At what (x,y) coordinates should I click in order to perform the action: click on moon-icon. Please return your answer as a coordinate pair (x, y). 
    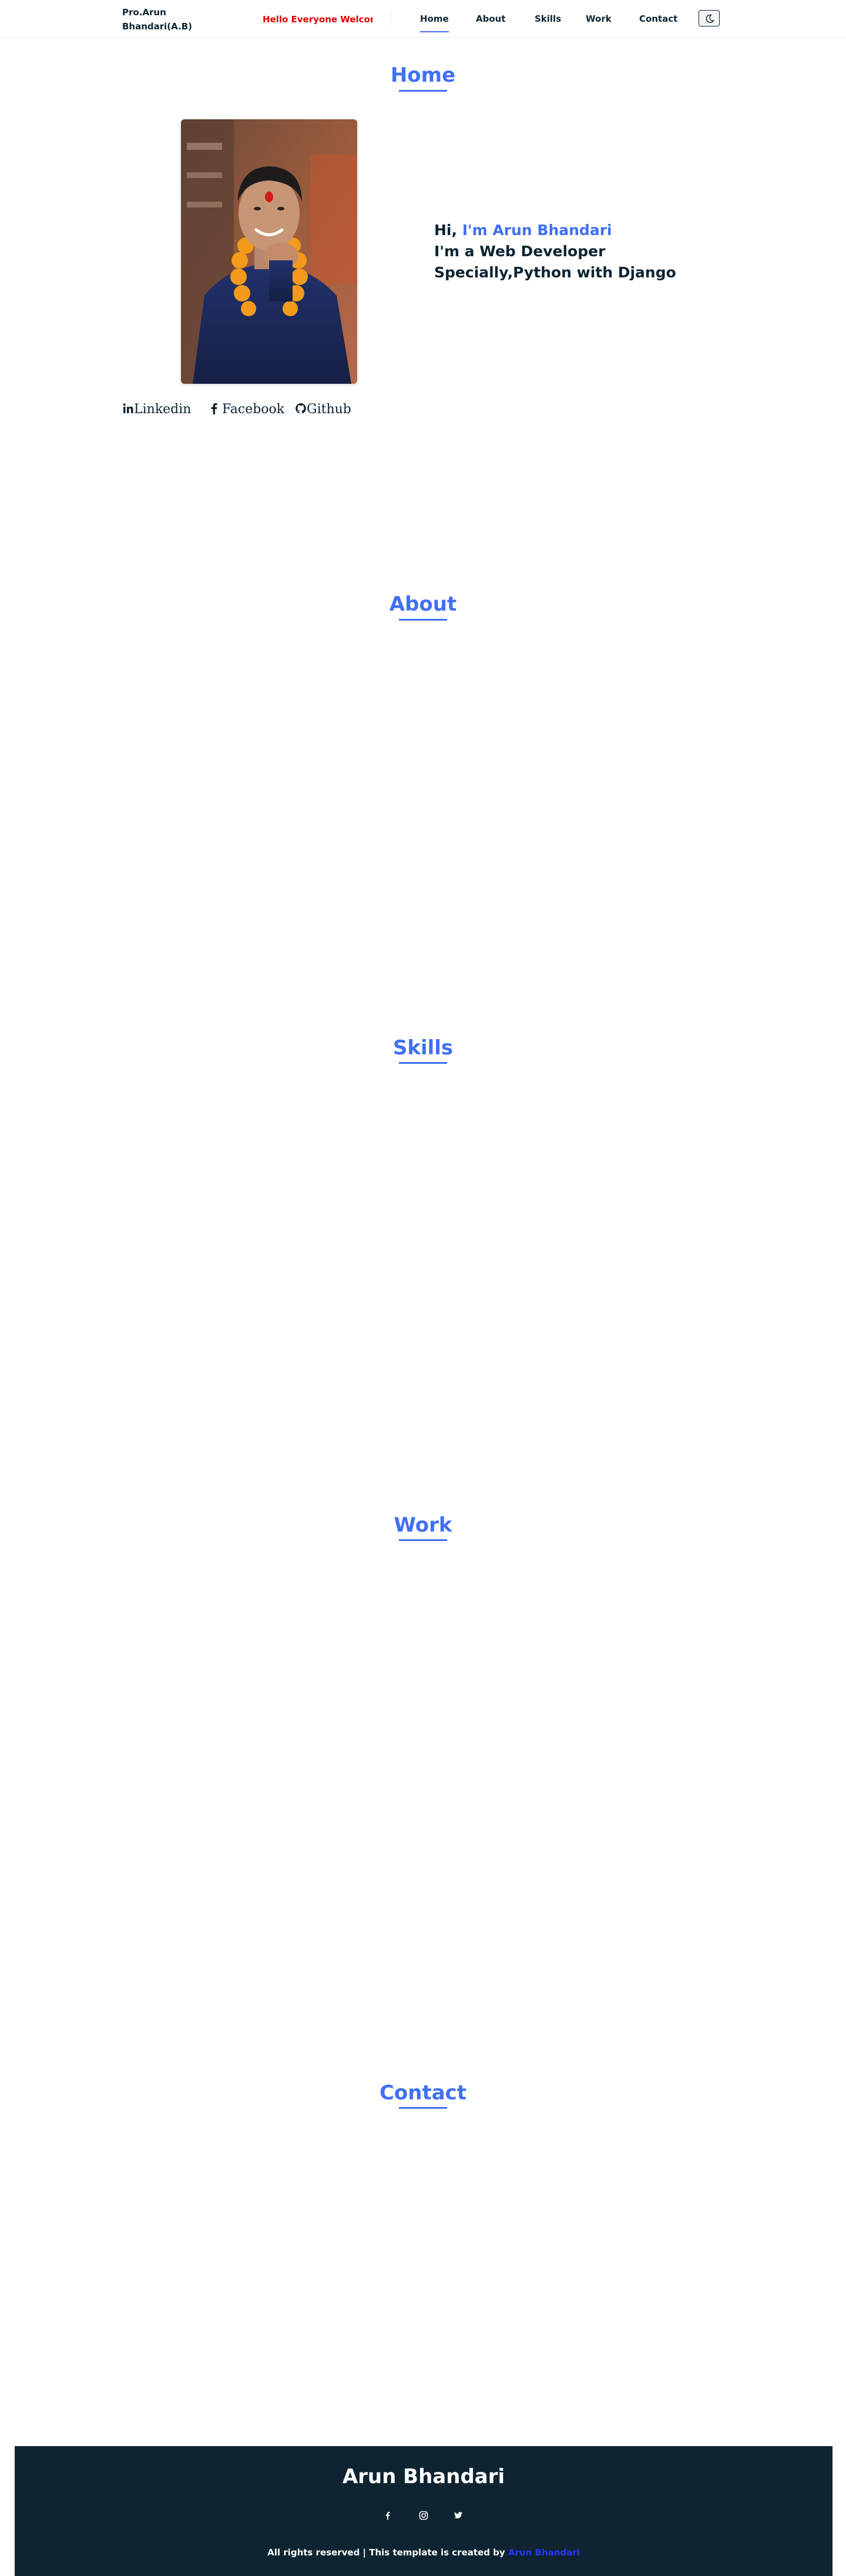
    Looking at the image, I should click on (710, 18).